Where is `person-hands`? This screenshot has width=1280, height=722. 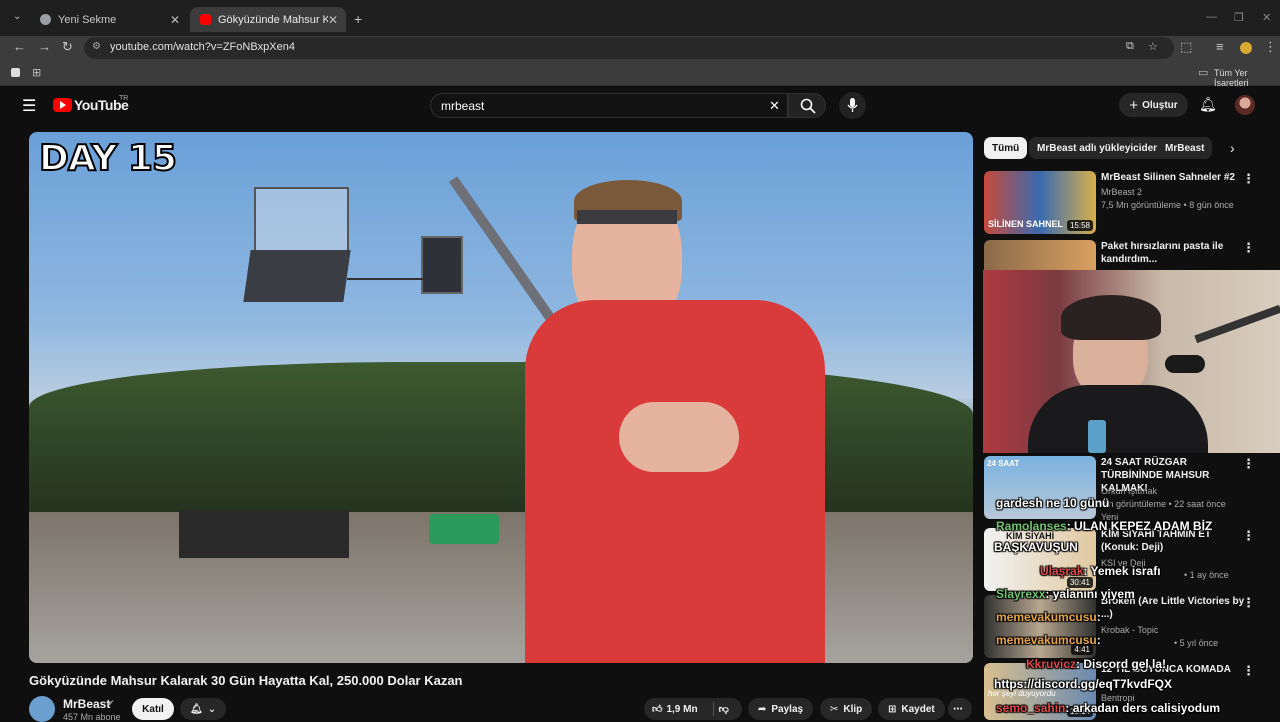
person-hands is located at coordinates (679, 437).